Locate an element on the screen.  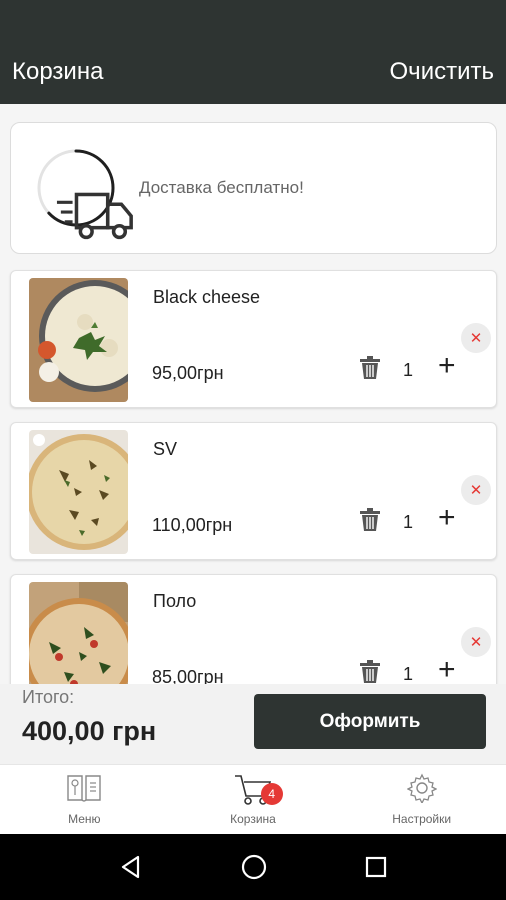
bottom-navigation: Меню 4 Корзина Настройки is located at coordinates (253, 799).